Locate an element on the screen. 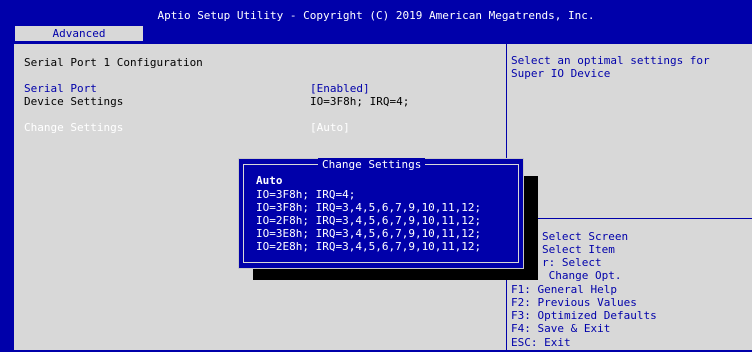 The width and height of the screenshot is (752, 352). help-divider is located at coordinates (629, 218).